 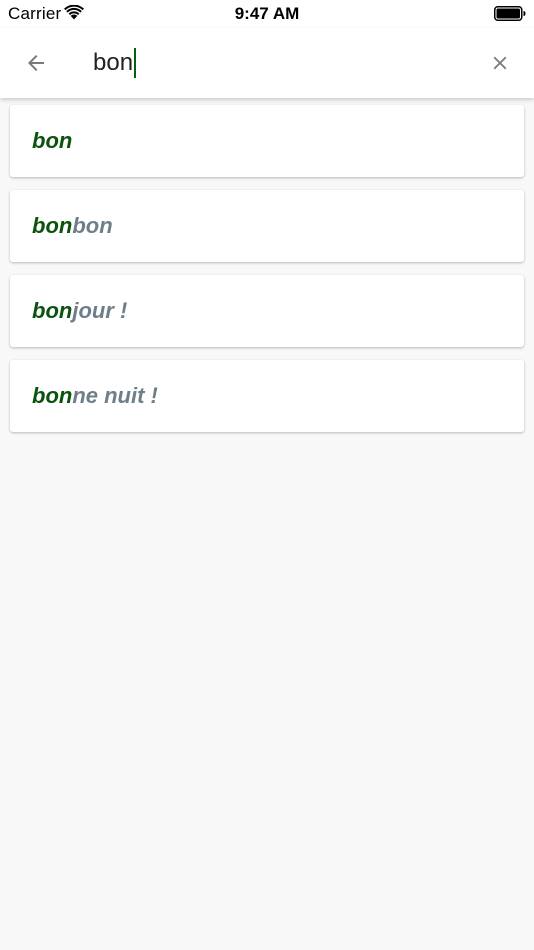 I want to click on status-time: 9:47 AM, so click(x=267, y=13).